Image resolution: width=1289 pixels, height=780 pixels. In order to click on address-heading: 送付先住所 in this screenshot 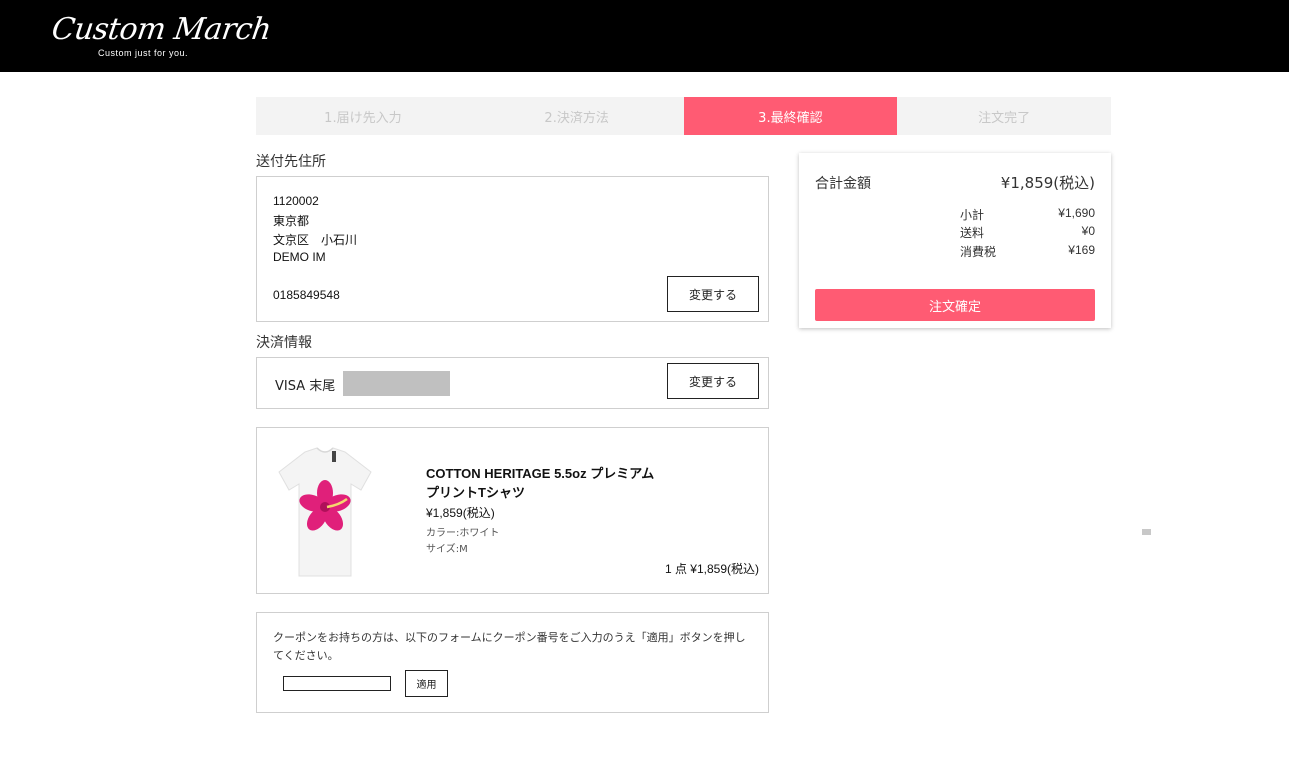, I will do `click(291, 162)`.